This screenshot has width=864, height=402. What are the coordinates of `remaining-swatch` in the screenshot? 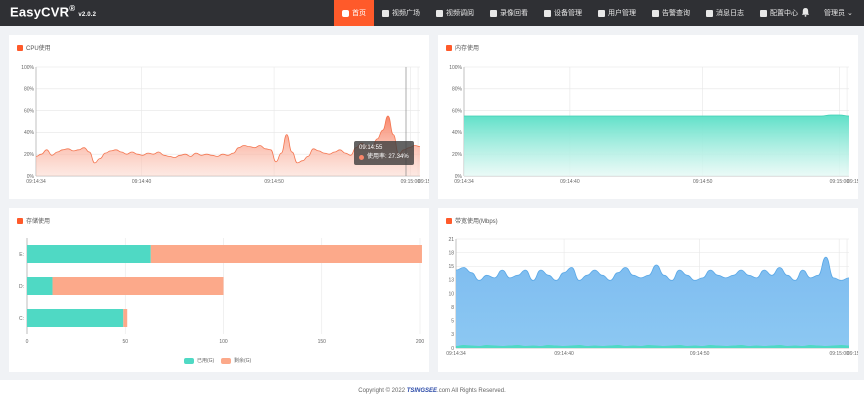 It's located at (226, 360).